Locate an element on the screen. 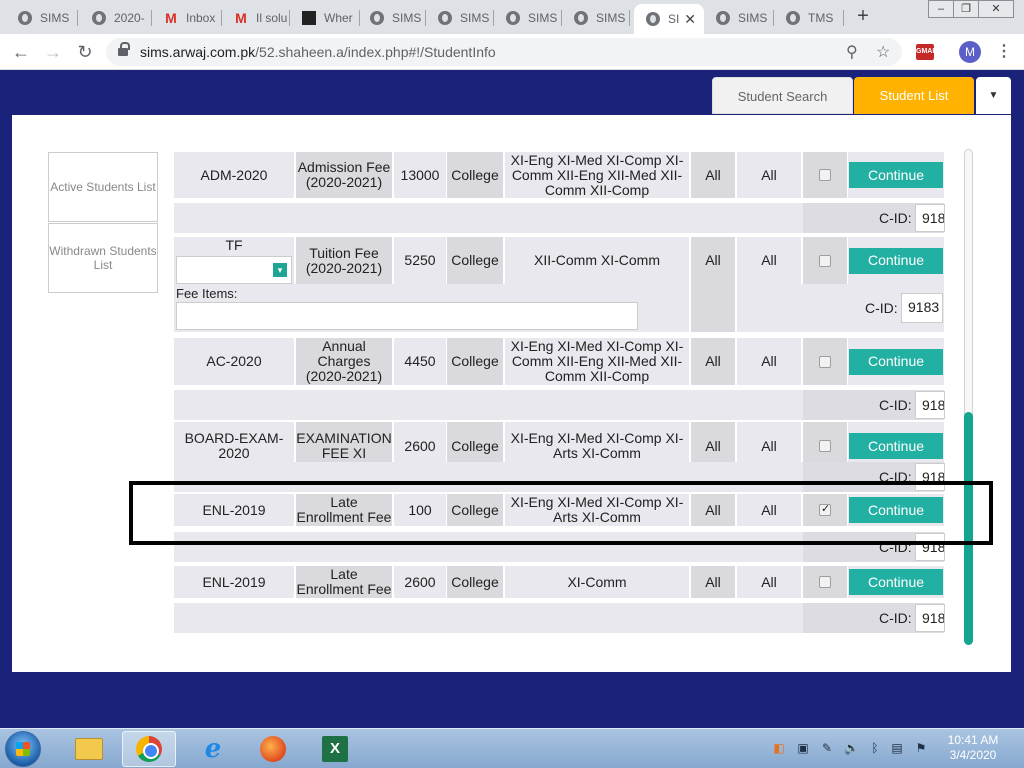 The width and height of the screenshot is (1024, 768). fee-name: Late Enrollment Fee is located at coordinates (344, 582).